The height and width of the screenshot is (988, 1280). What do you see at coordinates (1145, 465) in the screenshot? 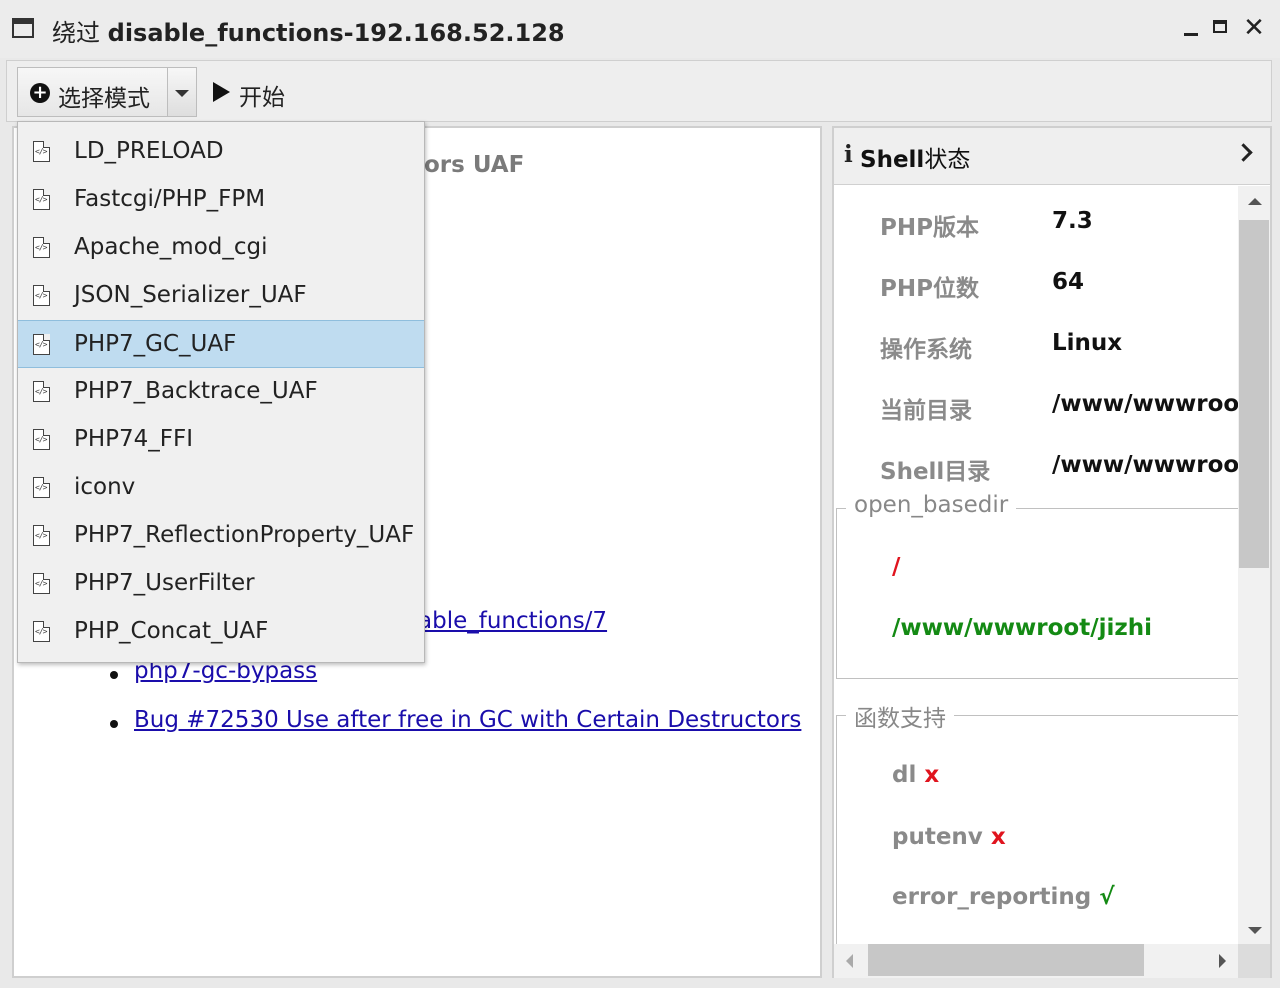
I see `shell-dir-value: /www/wwwroo` at bounding box center [1145, 465].